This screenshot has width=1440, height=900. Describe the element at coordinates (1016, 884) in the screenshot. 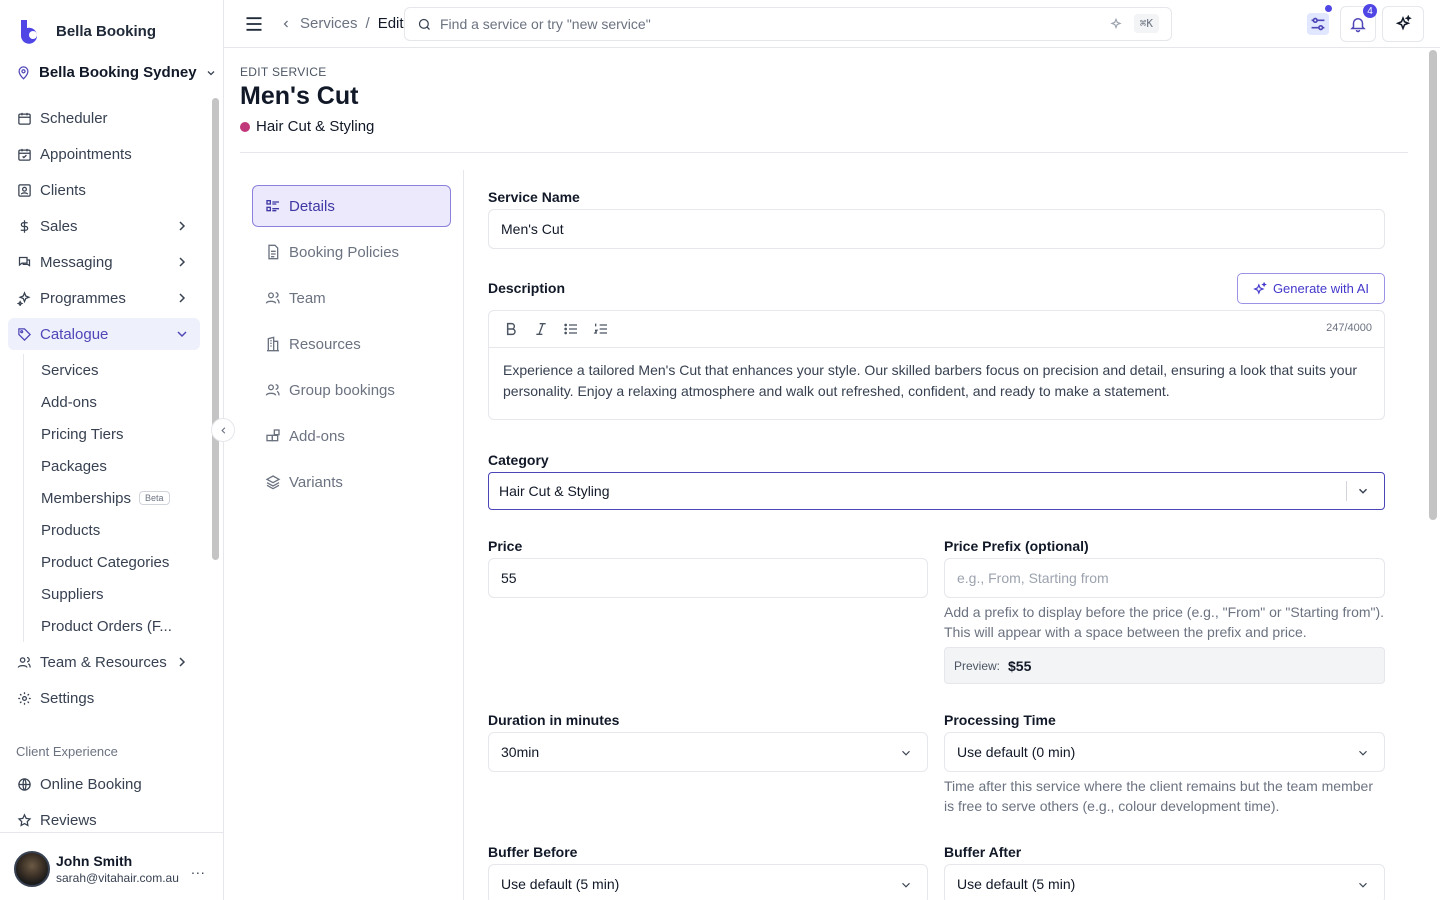

I see `buffer-after-value: Use default (5 min)` at that location.